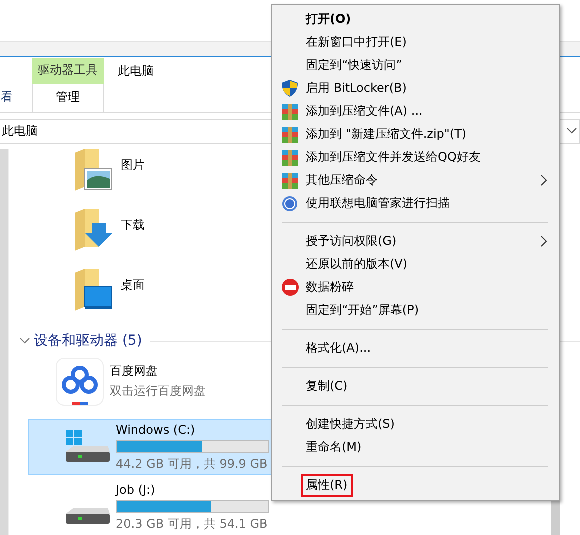  Describe the element at coordinates (156, 430) in the screenshot. I see `device-name: Windows (C:)` at that location.